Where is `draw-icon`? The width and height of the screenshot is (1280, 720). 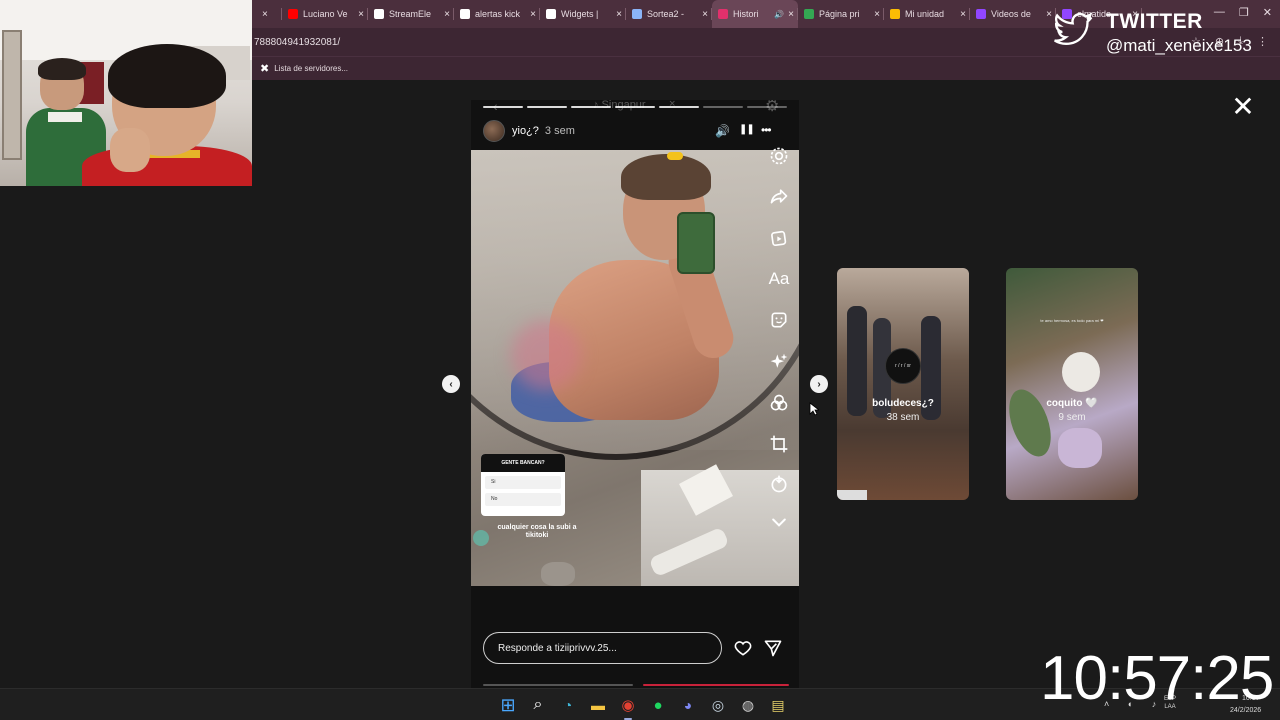 draw-icon is located at coordinates (779, 484).